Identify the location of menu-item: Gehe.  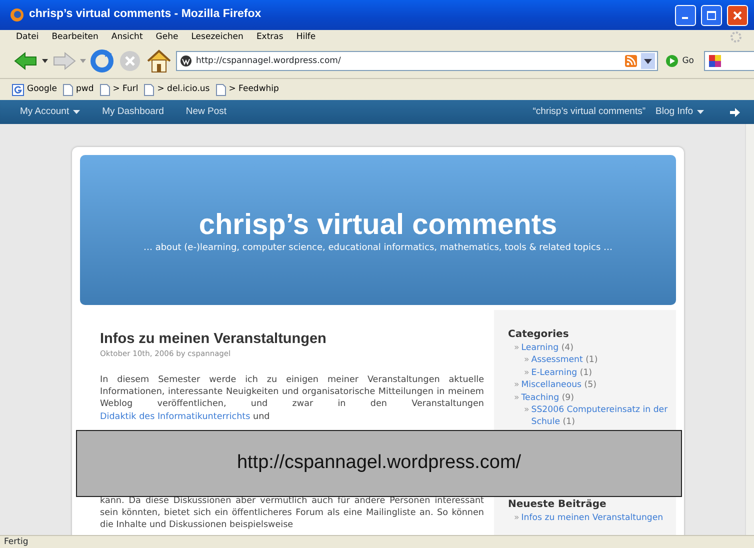
(167, 37).